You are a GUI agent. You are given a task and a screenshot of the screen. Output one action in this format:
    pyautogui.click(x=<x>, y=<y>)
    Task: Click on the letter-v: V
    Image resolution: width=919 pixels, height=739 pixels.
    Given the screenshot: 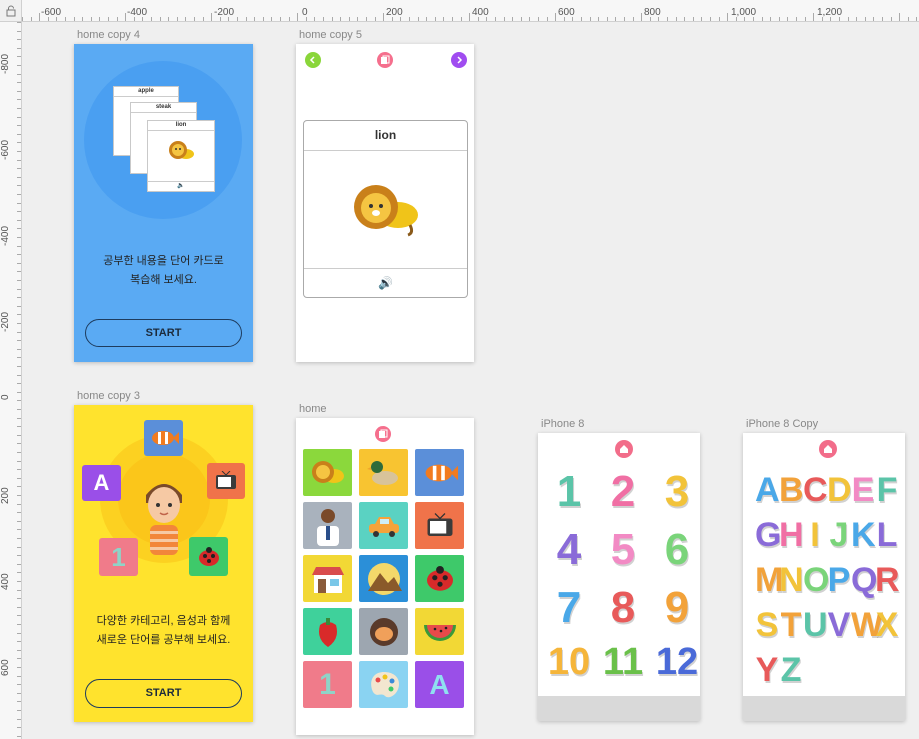 What is the action you would take?
    pyautogui.click(x=839, y=625)
    